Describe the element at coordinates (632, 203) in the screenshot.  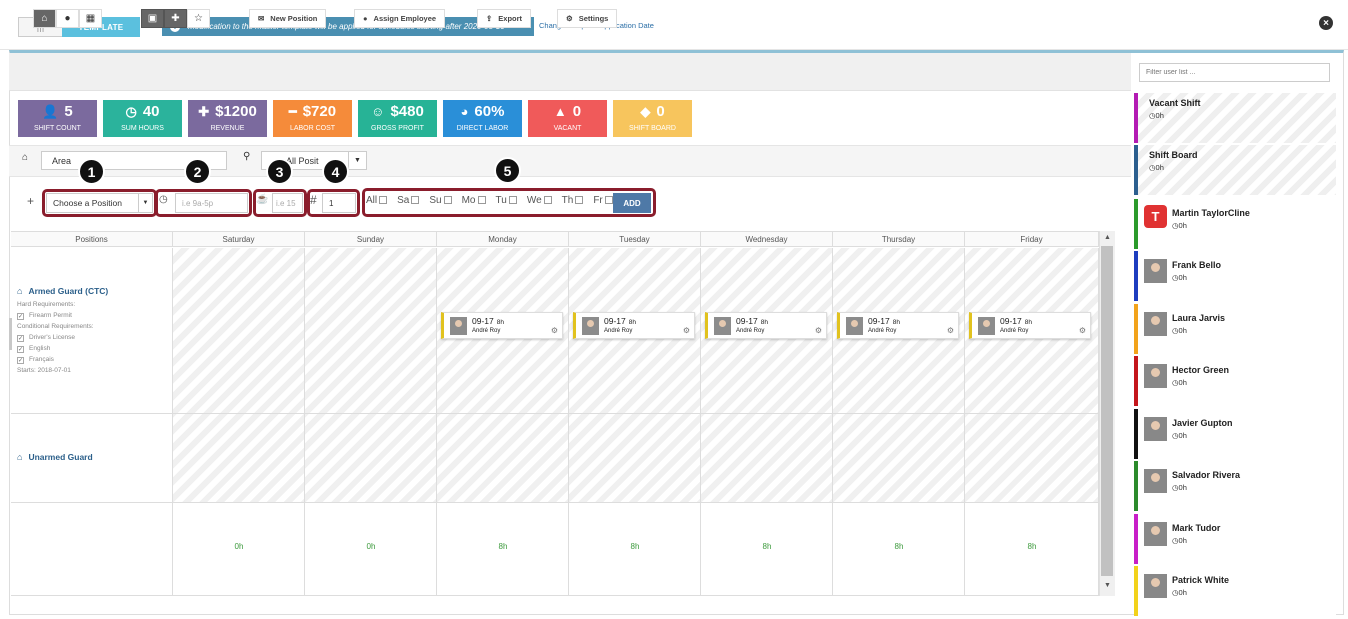
I see `add-button: ADD` at that location.